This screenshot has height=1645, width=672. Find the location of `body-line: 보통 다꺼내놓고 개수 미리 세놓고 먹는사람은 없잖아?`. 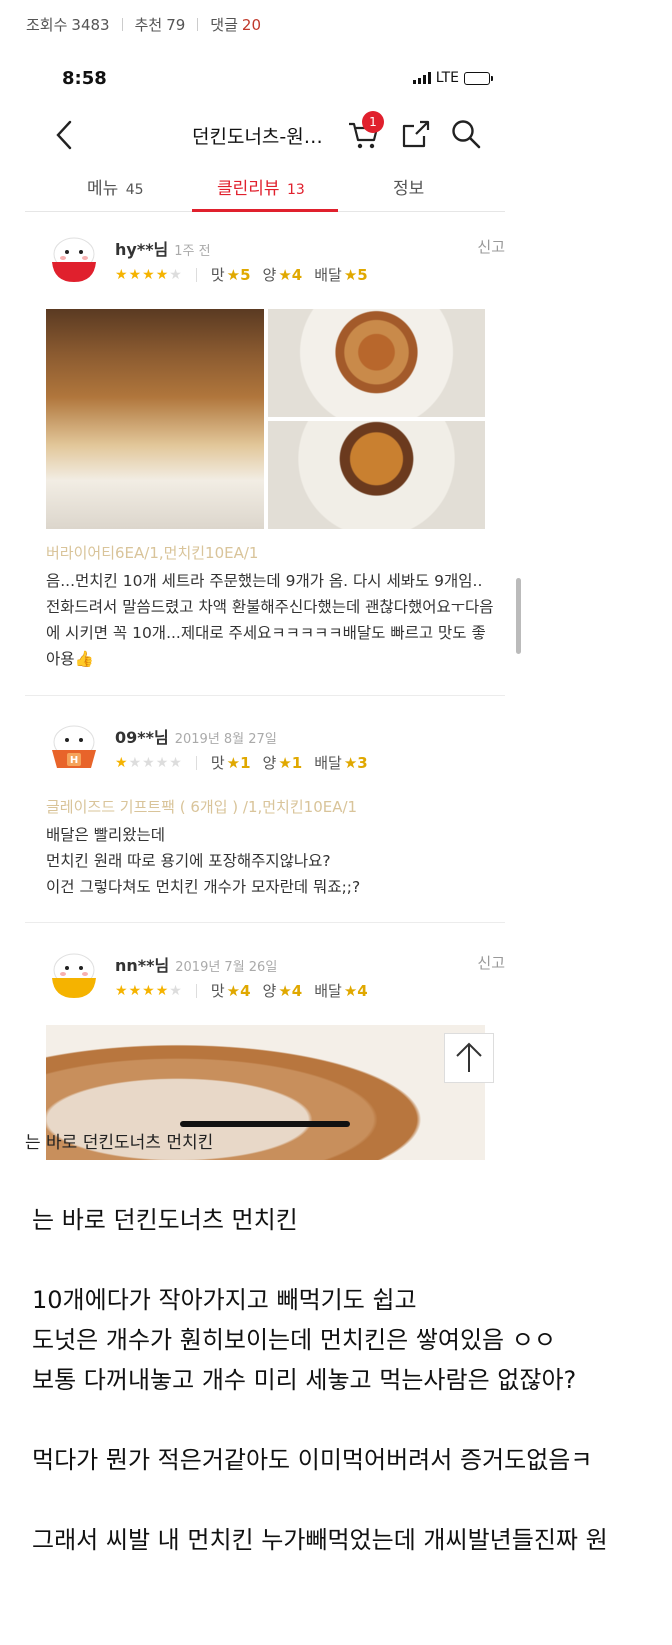

body-line: 보통 다꺼내놓고 개수 미리 세놓고 먹는사람은 없잖아? is located at coordinates (304, 1380).